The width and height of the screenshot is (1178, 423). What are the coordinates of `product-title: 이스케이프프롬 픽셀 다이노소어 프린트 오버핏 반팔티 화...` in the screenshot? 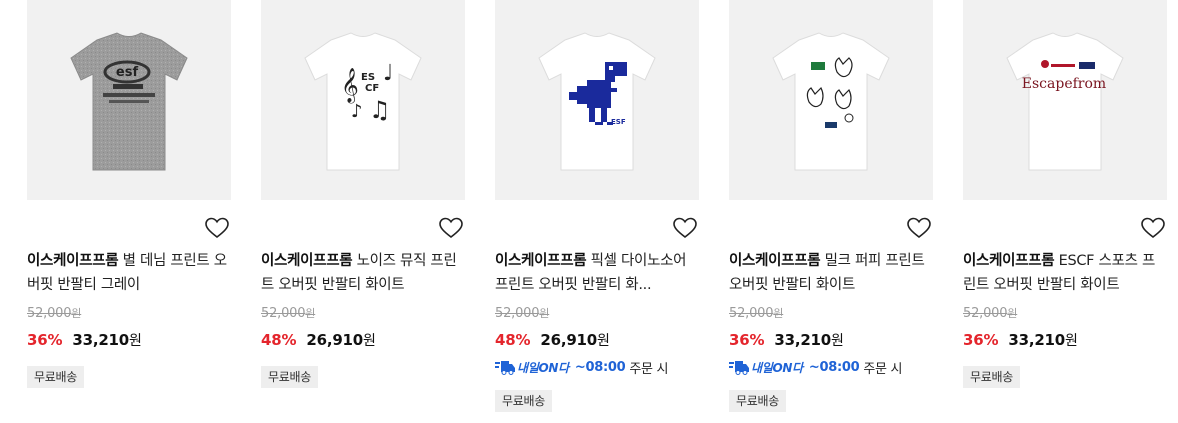 It's located at (597, 273).